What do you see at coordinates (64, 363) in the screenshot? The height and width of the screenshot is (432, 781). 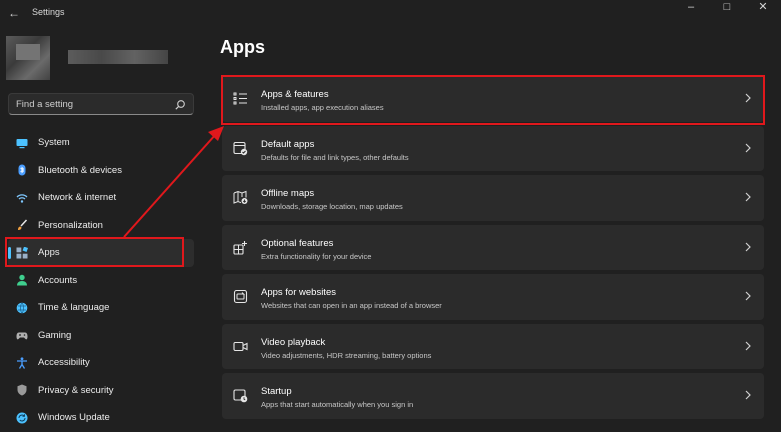 I see `sidebar-item-label: Accessibility` at bounding box center [64, 363].